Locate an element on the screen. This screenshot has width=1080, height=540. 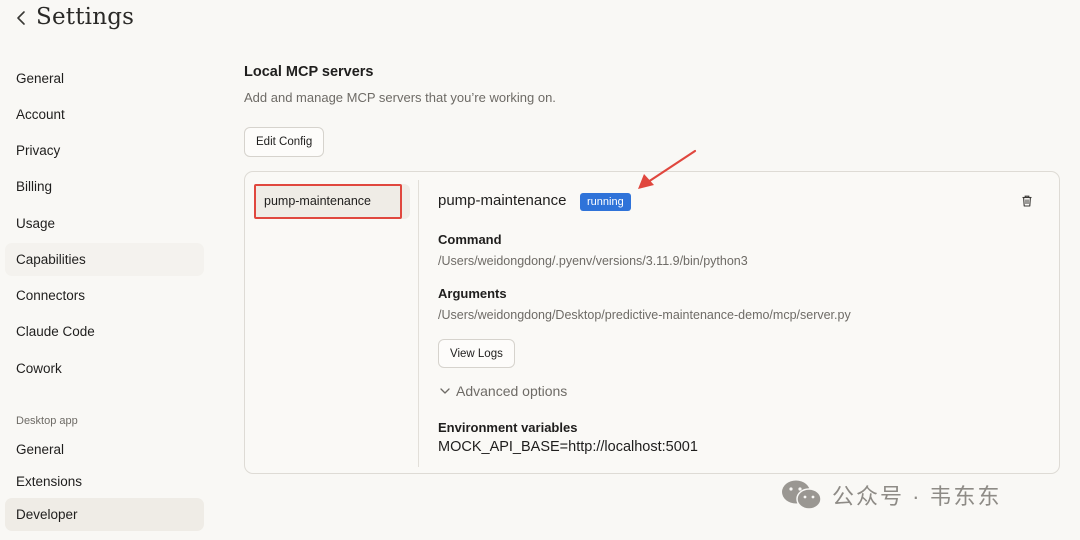
env-label: Environment variables is located at coordinates (508, 427).